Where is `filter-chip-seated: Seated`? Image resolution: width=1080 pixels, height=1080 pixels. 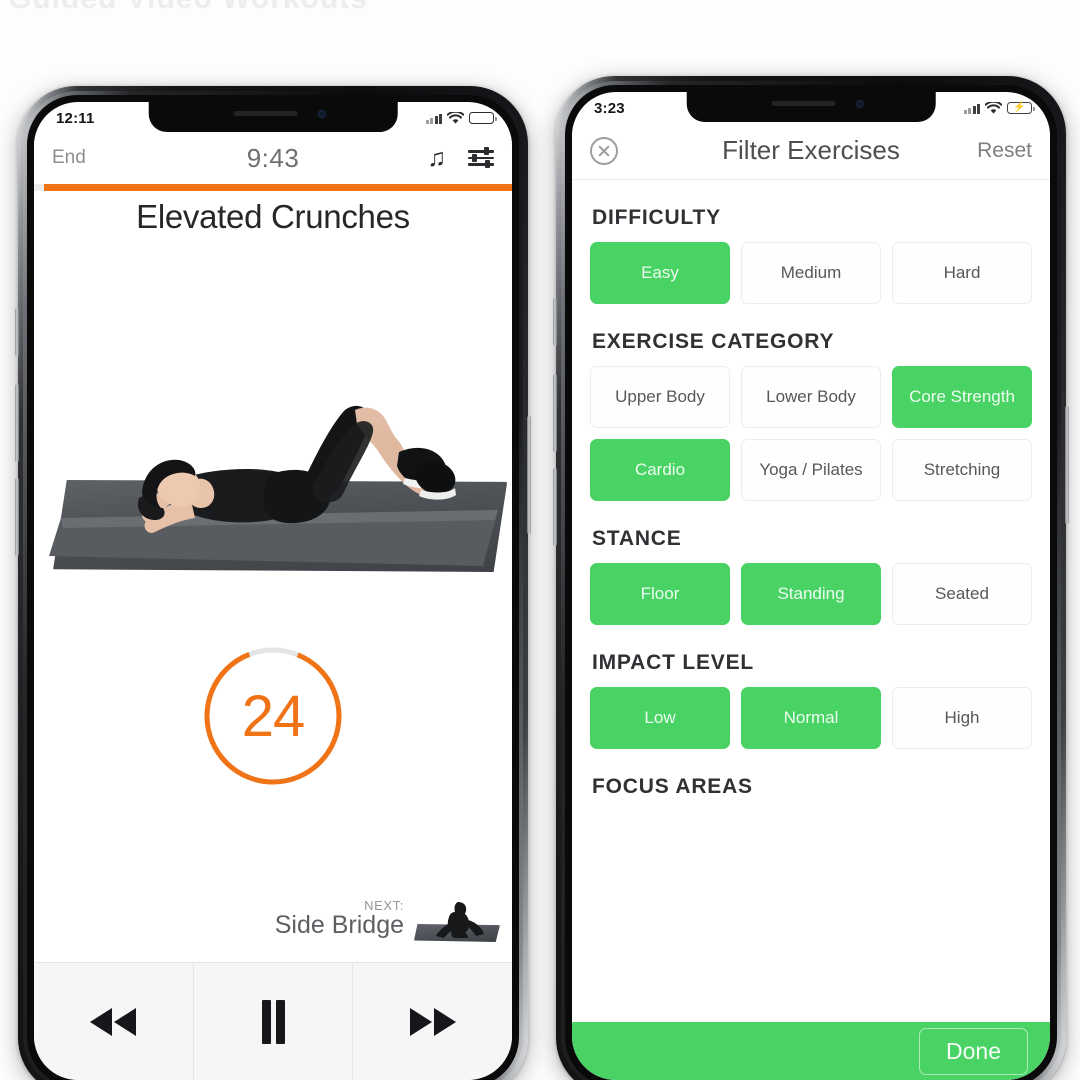 filter-chip-seated: Seated is located at coordinates (962, 594).